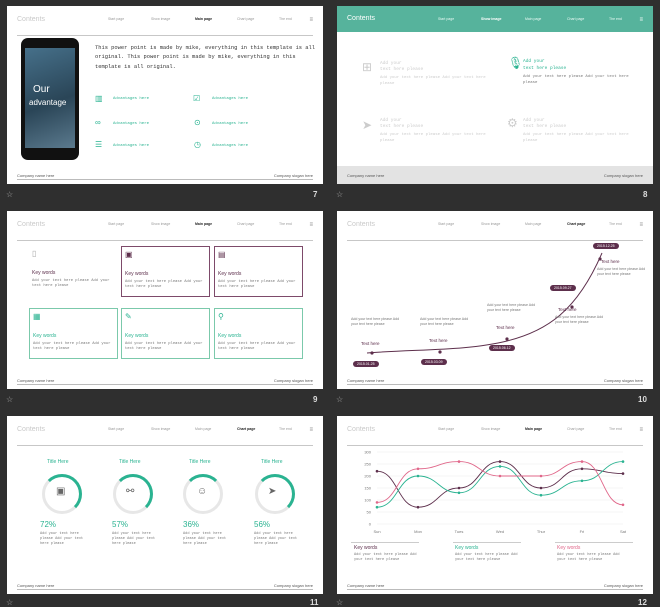 The height and width of the screenshot is (607, 660). Describe the element at coordinates (197, 122) in the screenshot. I see `location-pin-icon: ⊙` at that location.